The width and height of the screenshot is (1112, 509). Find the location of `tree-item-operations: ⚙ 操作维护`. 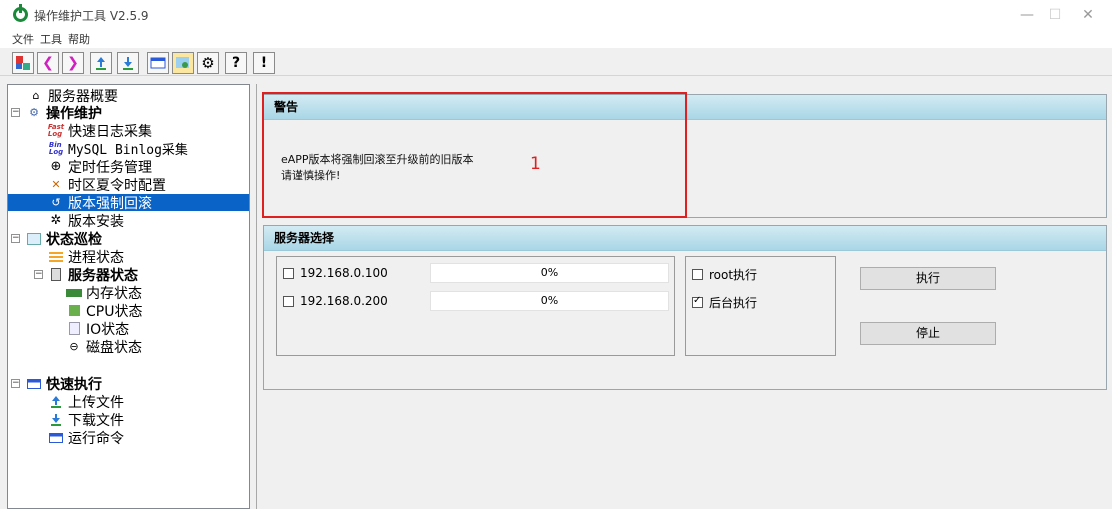

tree-item-operations: ⚙ 操作维护 is located at coordinates (64, 113).